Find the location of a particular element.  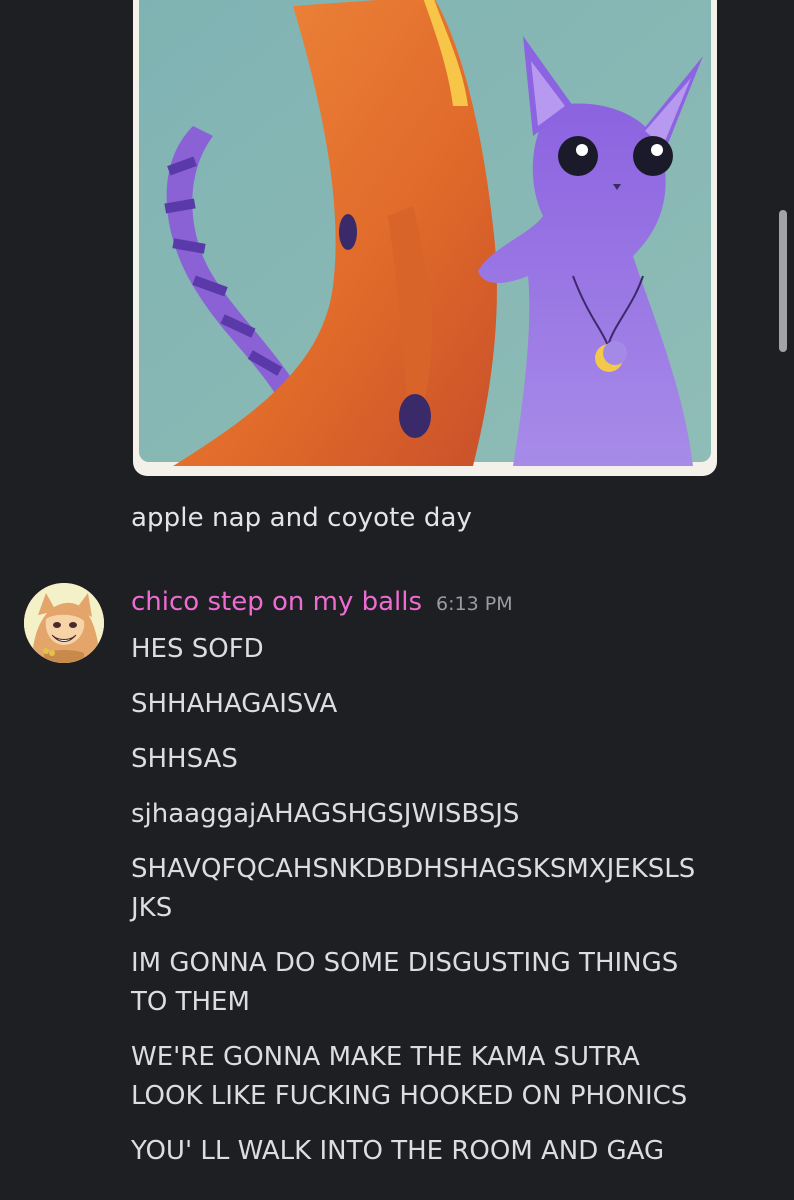

message-header: chico step on my balls 6:13 PM is located at coordinates (322, 602).